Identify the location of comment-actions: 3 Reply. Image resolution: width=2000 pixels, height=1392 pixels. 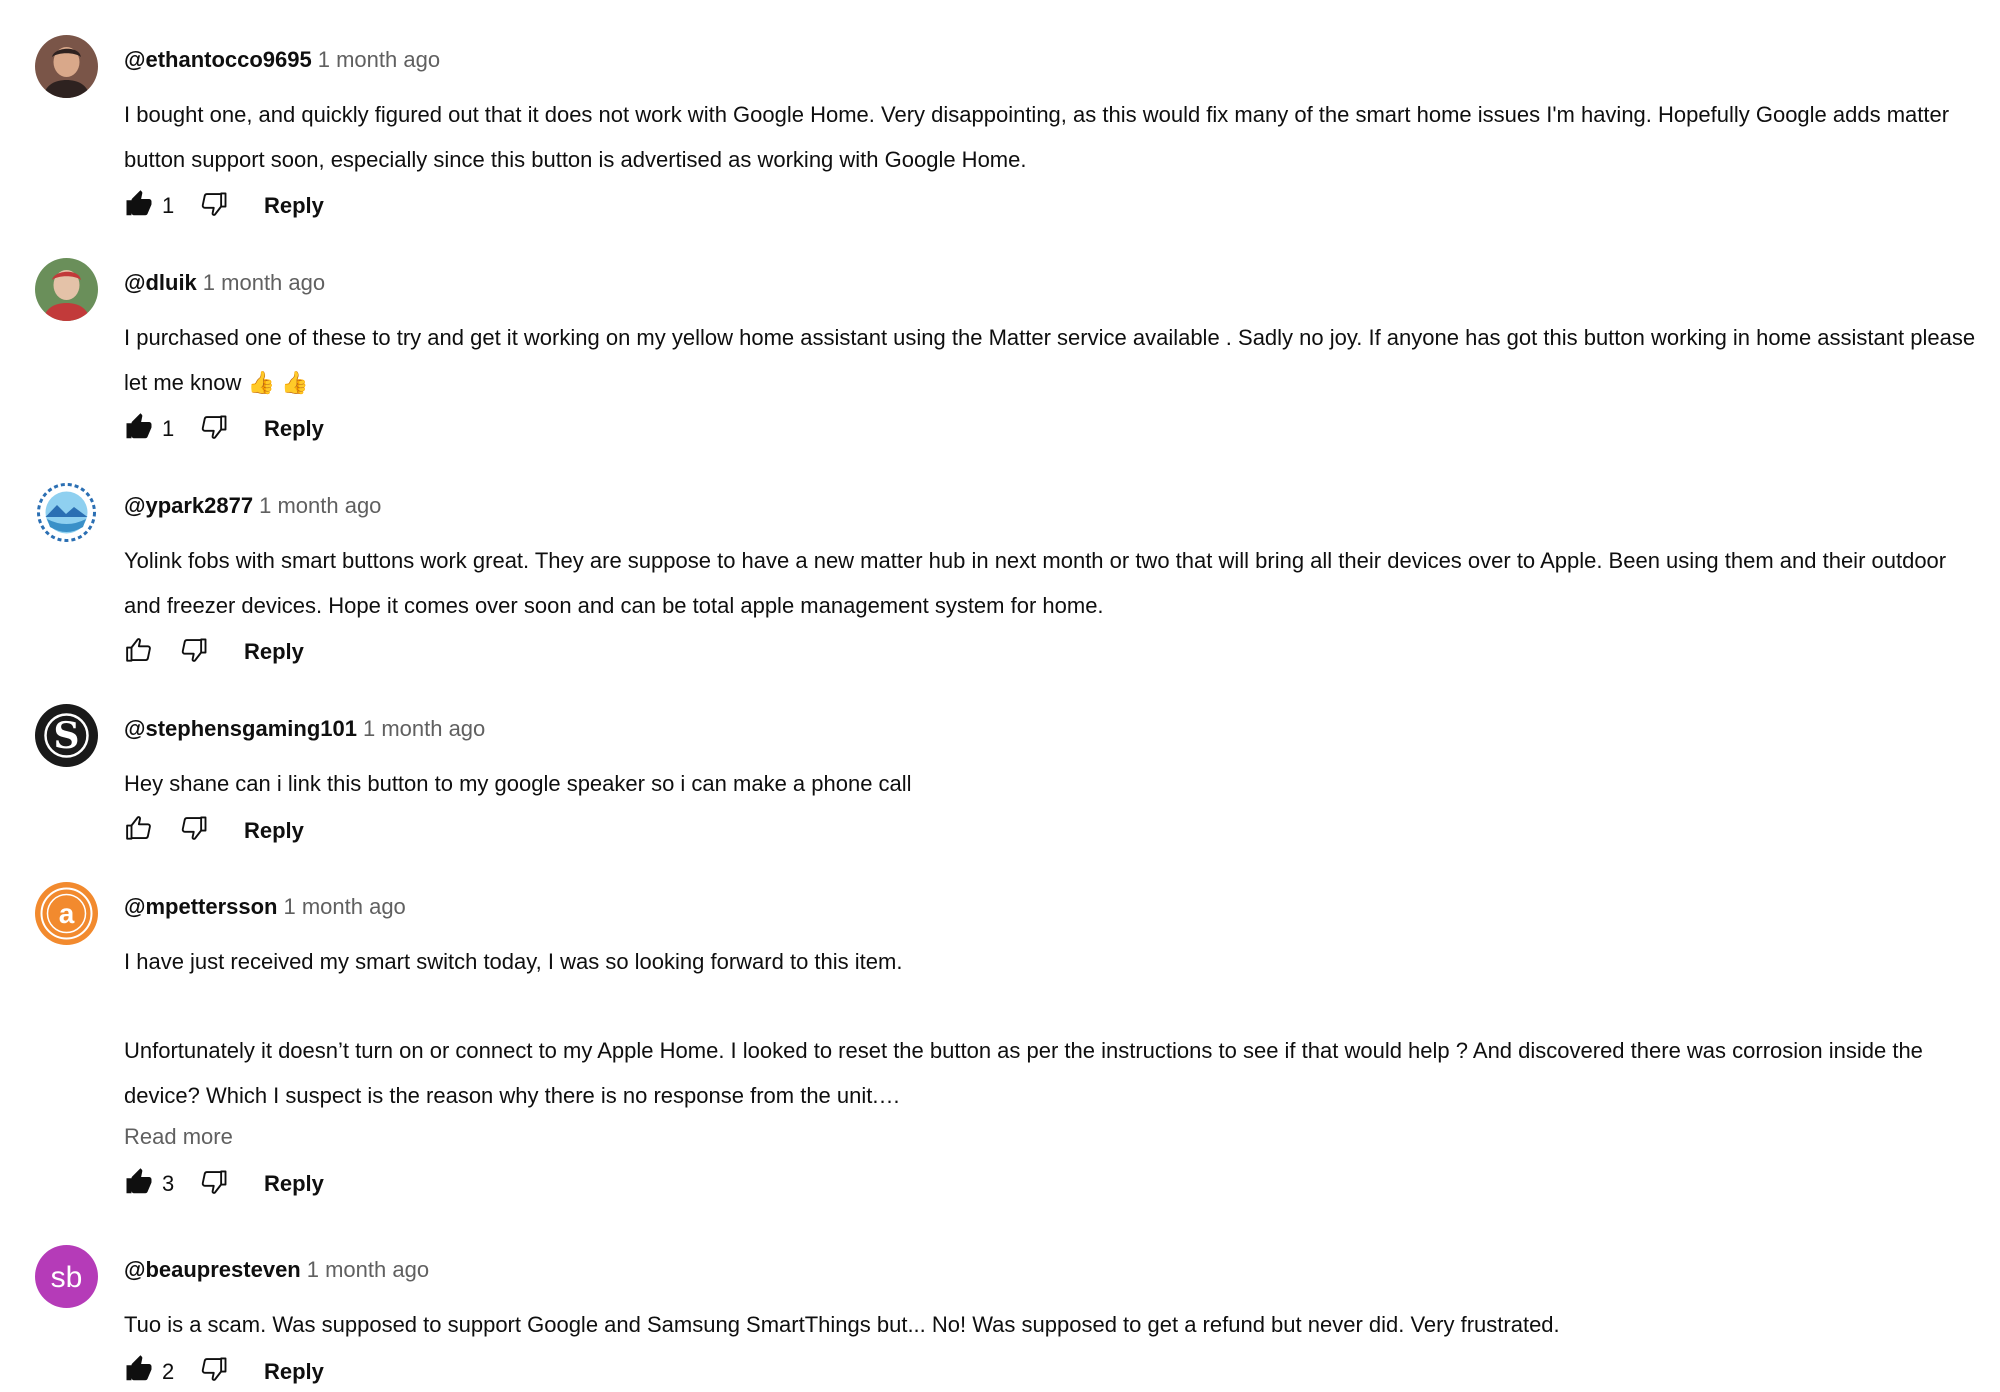
(223, 1184).